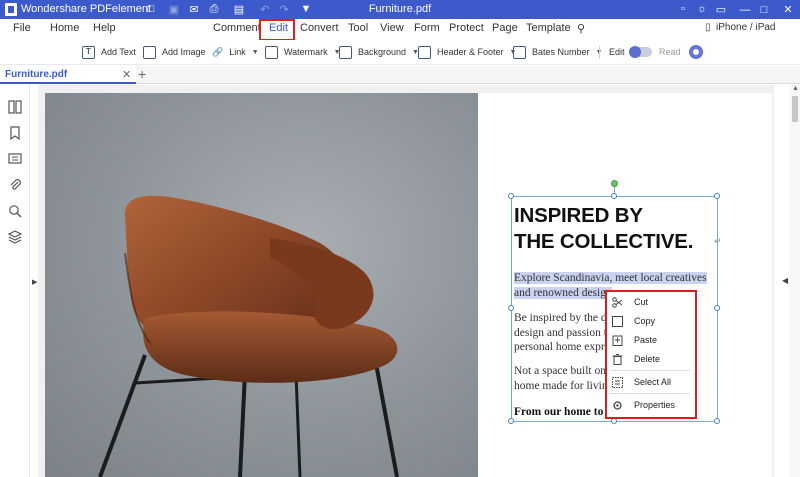 The height and width of the screenshot is (477, 800). I want to click on menu-protect: Protect, so click(466, 28).